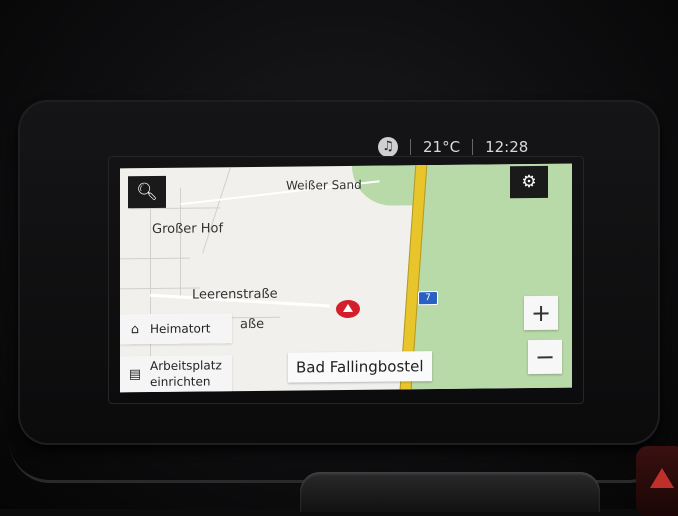 This screenshot has width=678, height=516. What do you see at coordinates (135, 374) in the screenshot?
I see `briefcase-icon: ▤` at bounding box center [135, 374].